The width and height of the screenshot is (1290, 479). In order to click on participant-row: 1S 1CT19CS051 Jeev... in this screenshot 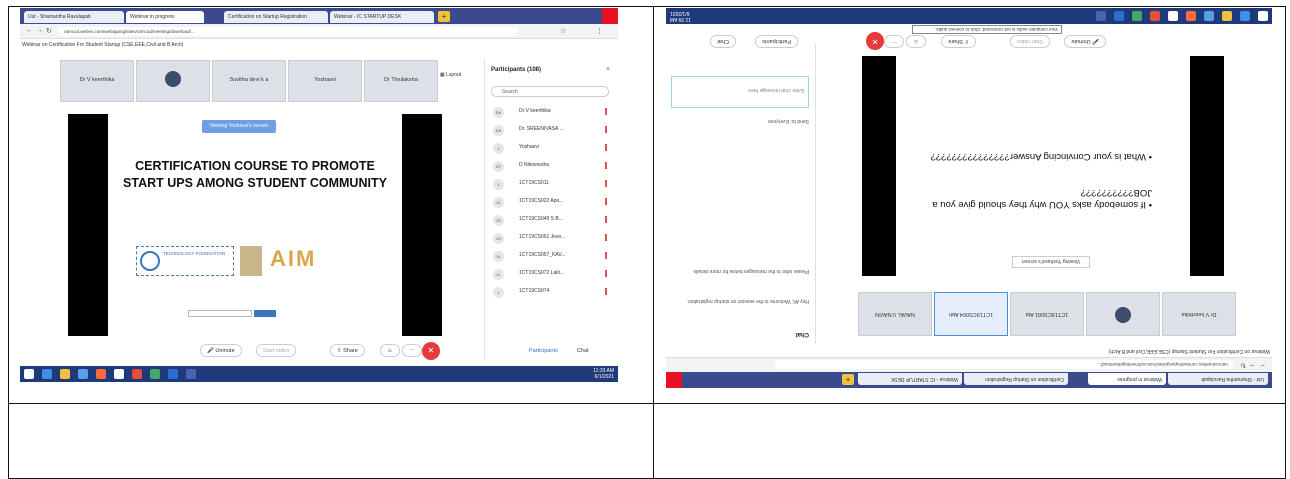, I will do `click(551, 239)`.